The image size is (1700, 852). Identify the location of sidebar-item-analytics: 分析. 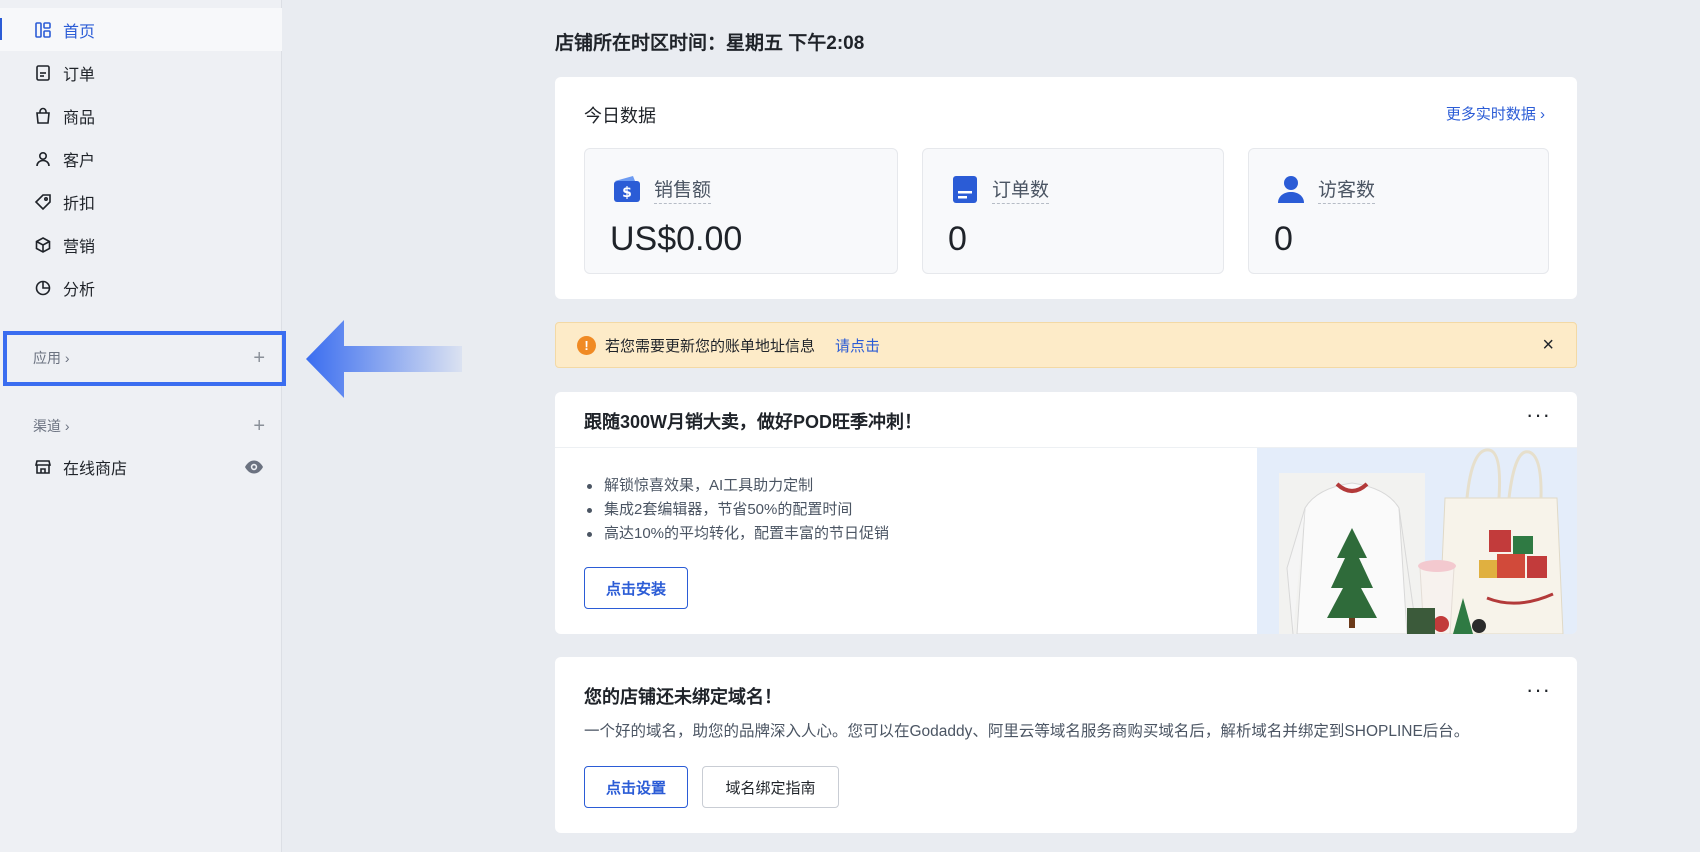
(141, 287).